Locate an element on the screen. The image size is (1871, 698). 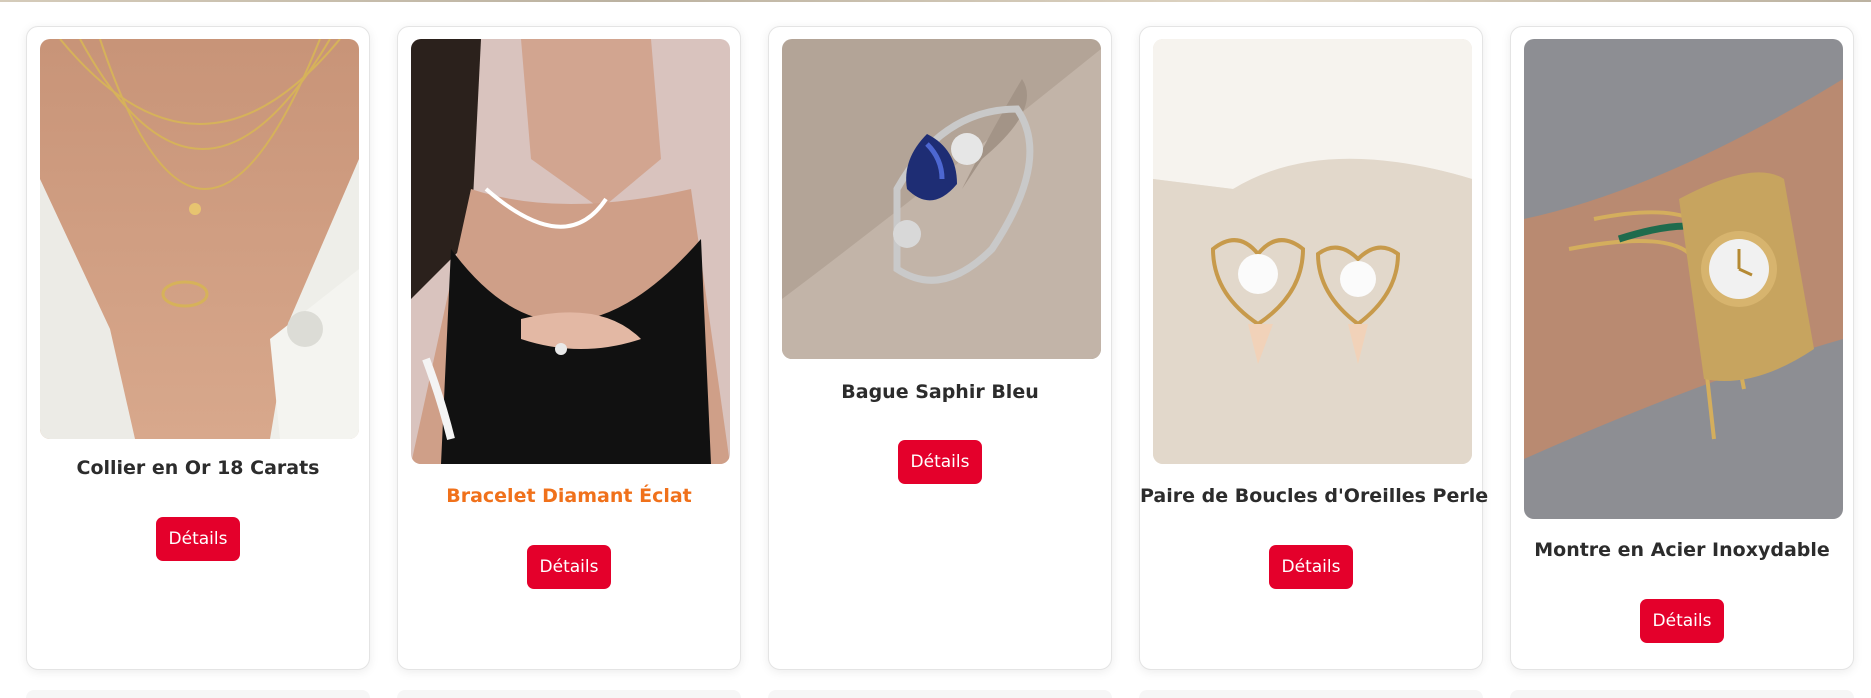
watch-photo is located at coordinates (1683, 279).